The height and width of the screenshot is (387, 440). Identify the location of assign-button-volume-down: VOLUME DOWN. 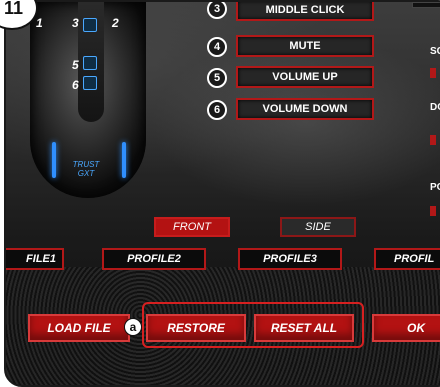
(305, 109).